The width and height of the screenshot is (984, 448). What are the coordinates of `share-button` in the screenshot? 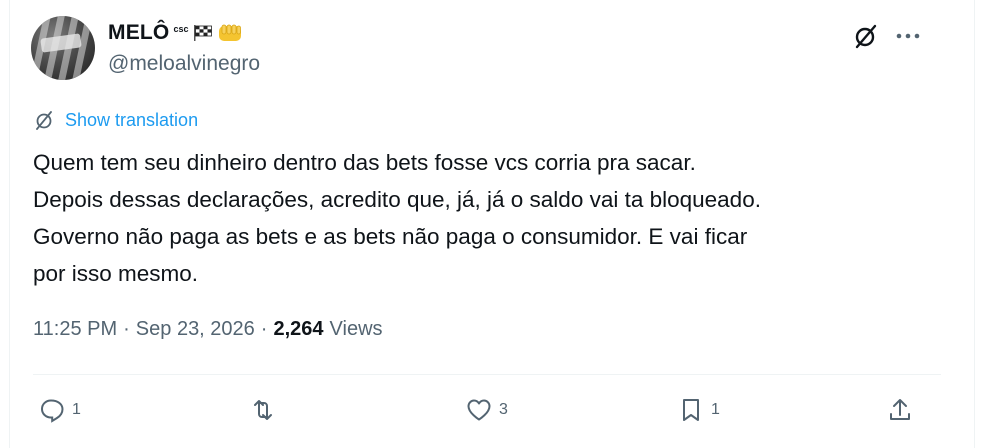 It's located at (900, 410).